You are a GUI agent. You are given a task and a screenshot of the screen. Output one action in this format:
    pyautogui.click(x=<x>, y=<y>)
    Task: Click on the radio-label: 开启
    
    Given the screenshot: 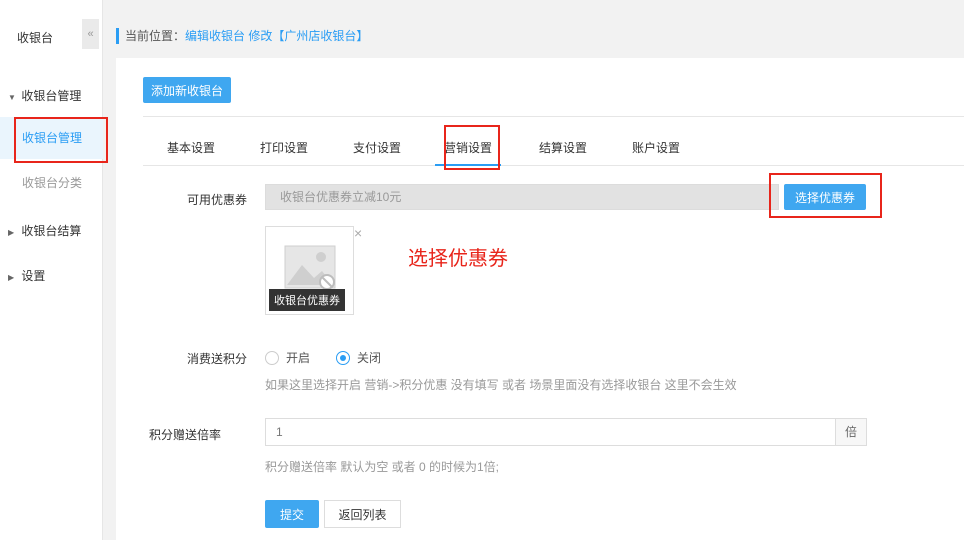 What is the action you would take?
    pyautogui.click(x=298, y=358)
    